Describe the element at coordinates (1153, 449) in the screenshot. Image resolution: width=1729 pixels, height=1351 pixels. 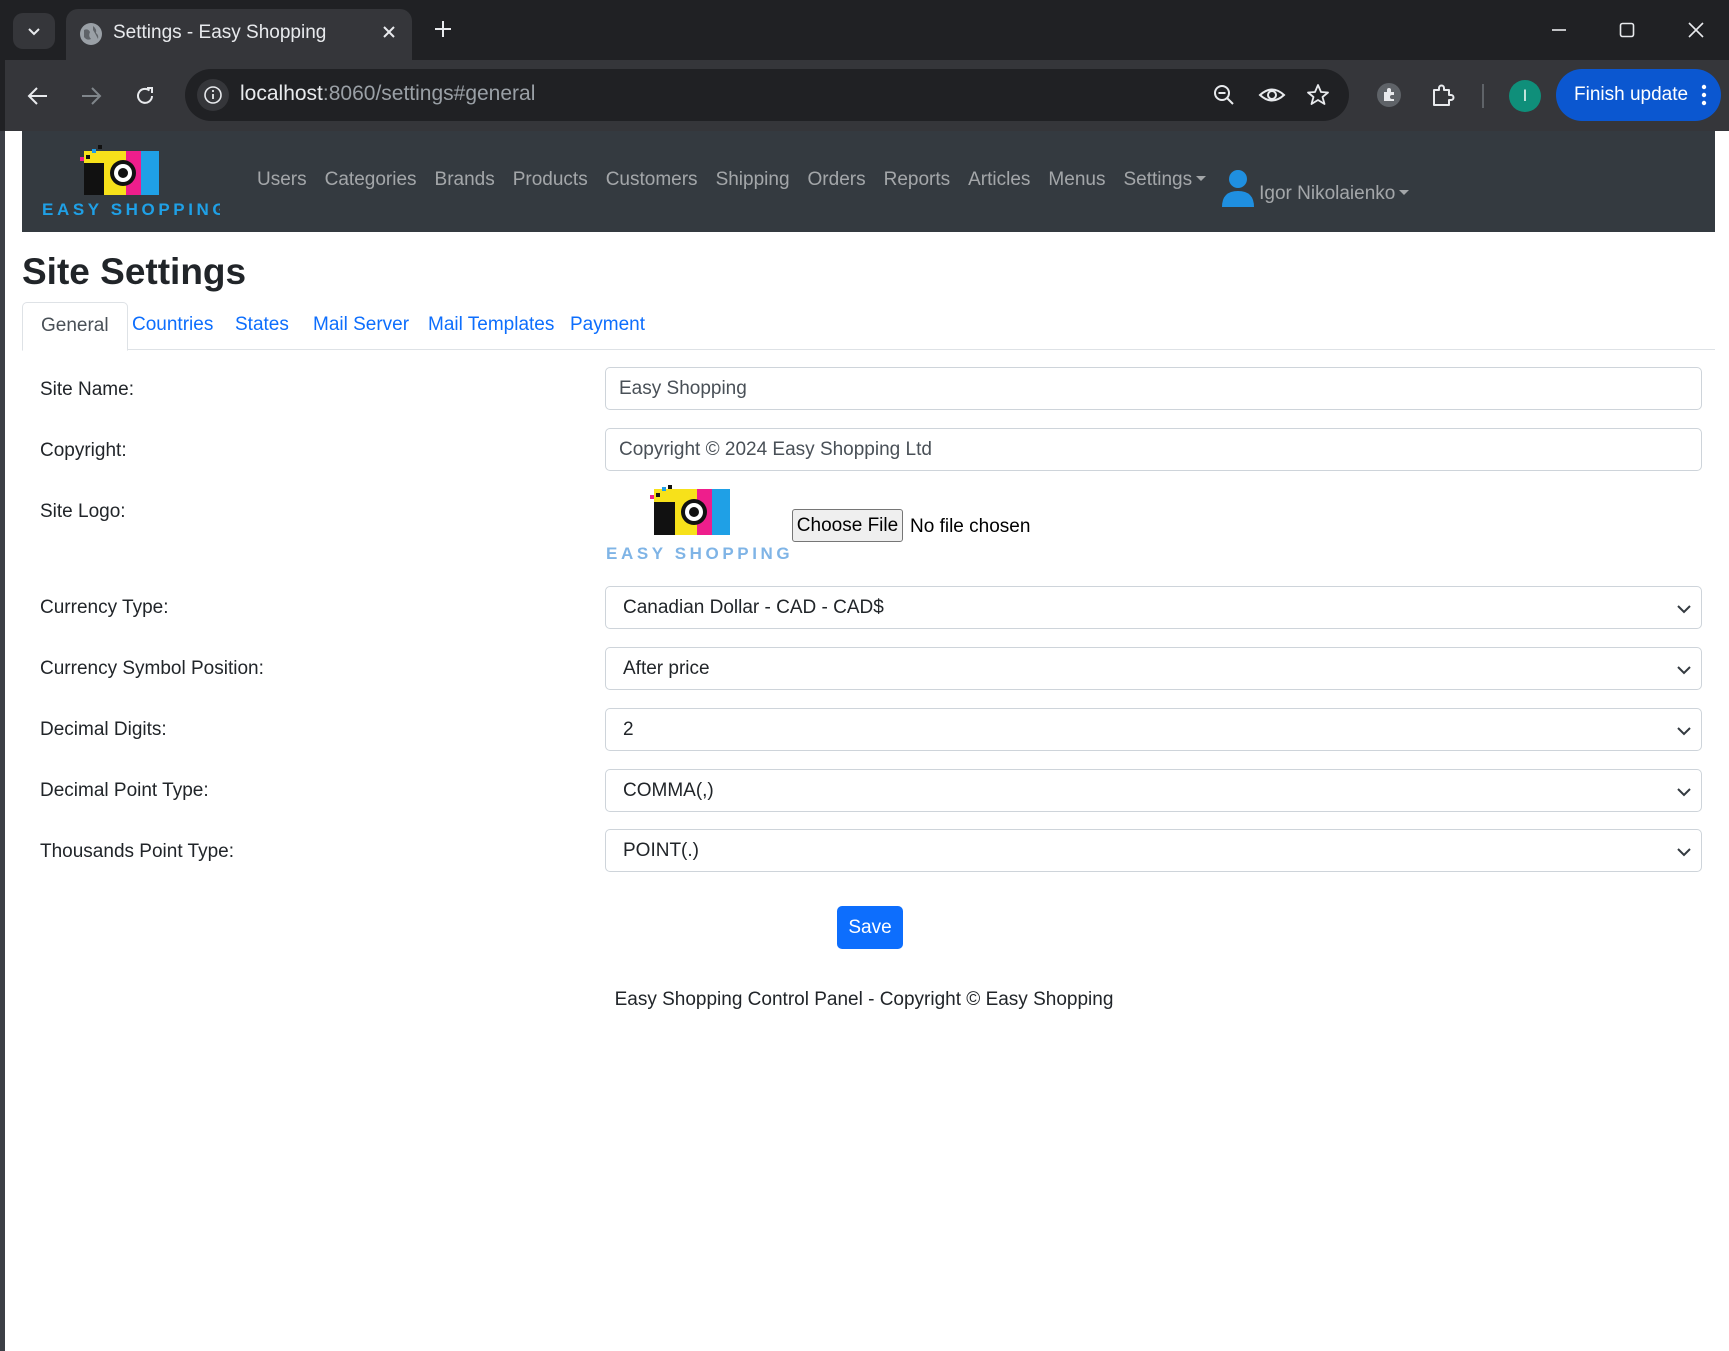
I see `copyright-input: Copyright © 2024 Easy Shopping Ltd` at that location.